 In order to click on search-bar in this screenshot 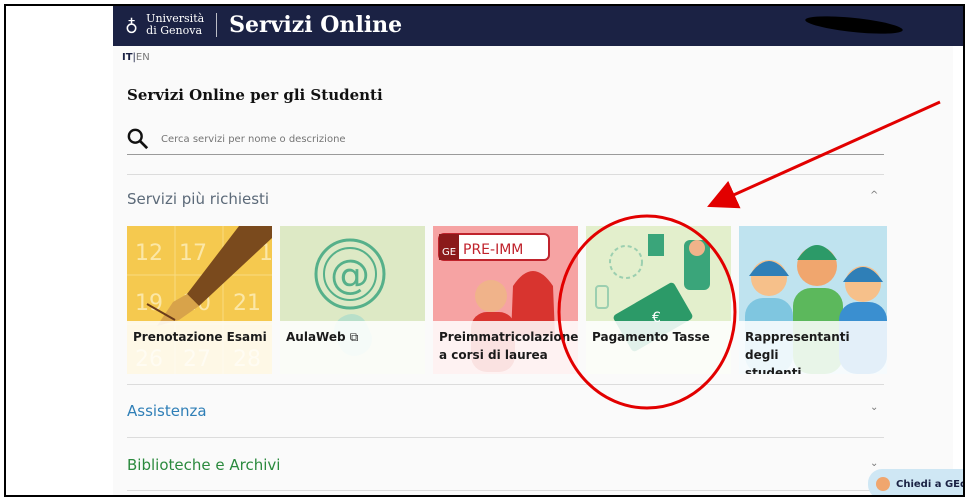, I will do `click(505, 139)`.